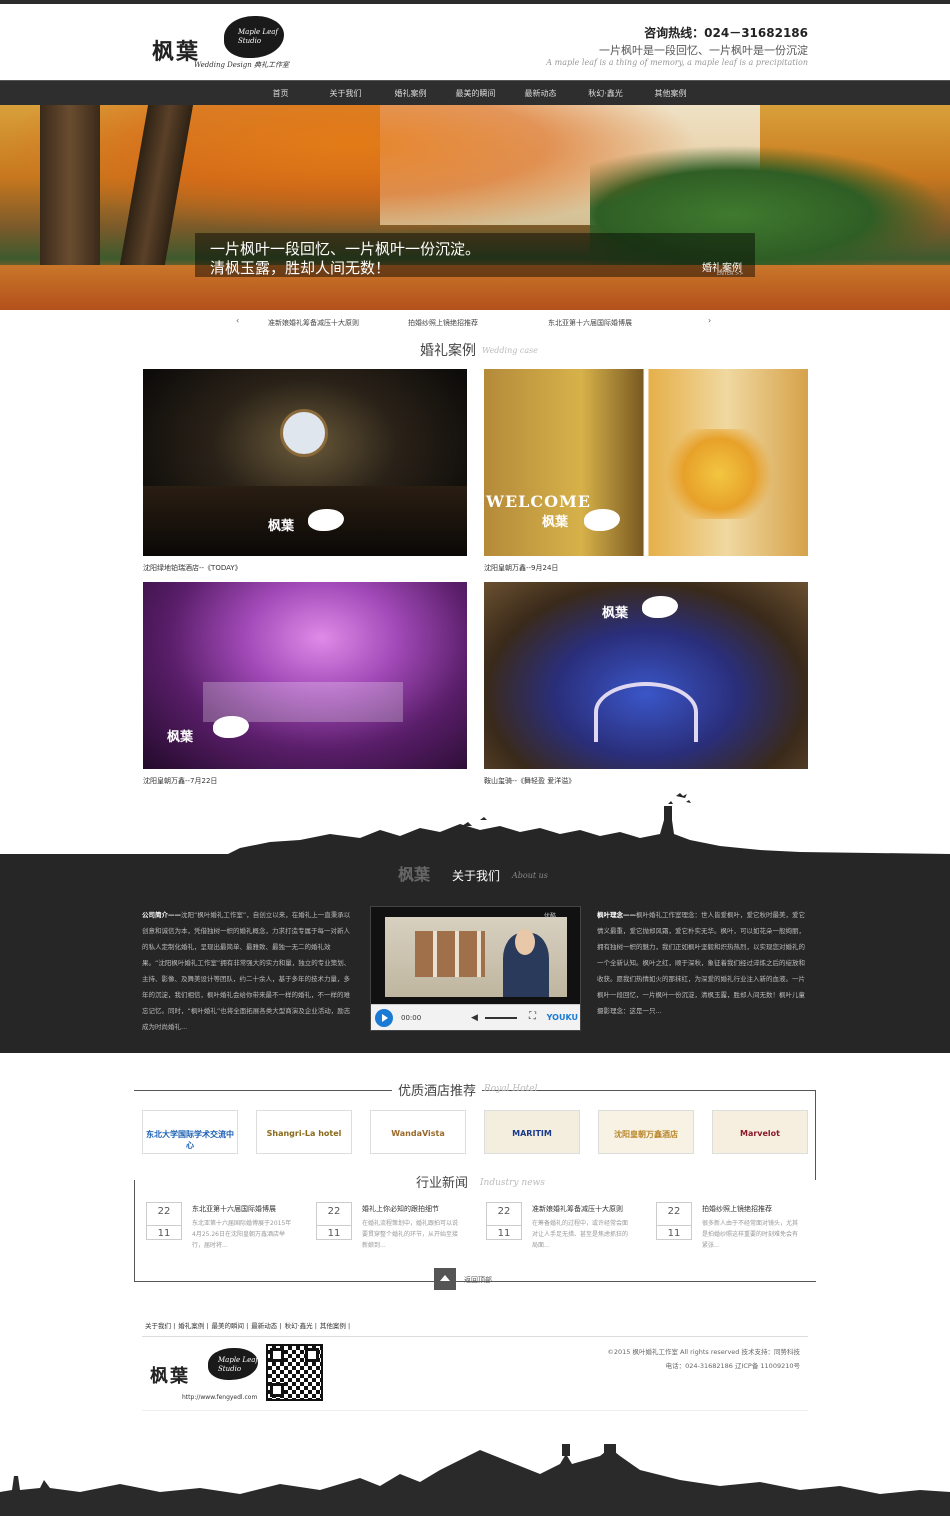 The width and height of the screenshot is (950, 1516). What do you see at coordinates (521, 568) in the screenshot?
I see `case-caption-2: 沈阳皇朝万鑫--9月24日` at bounding box center [521, 568].